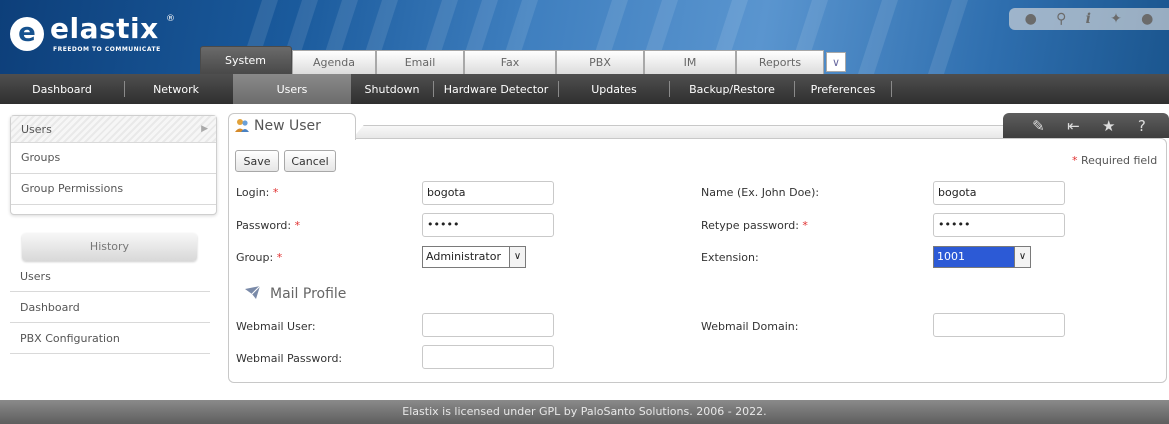 This screenshot has height=424, width=1169. What do you see at coordinates (1116, 19) in the screenshot?
I see `puzzle-icon: ✦` at bounding box center [1116, 19].